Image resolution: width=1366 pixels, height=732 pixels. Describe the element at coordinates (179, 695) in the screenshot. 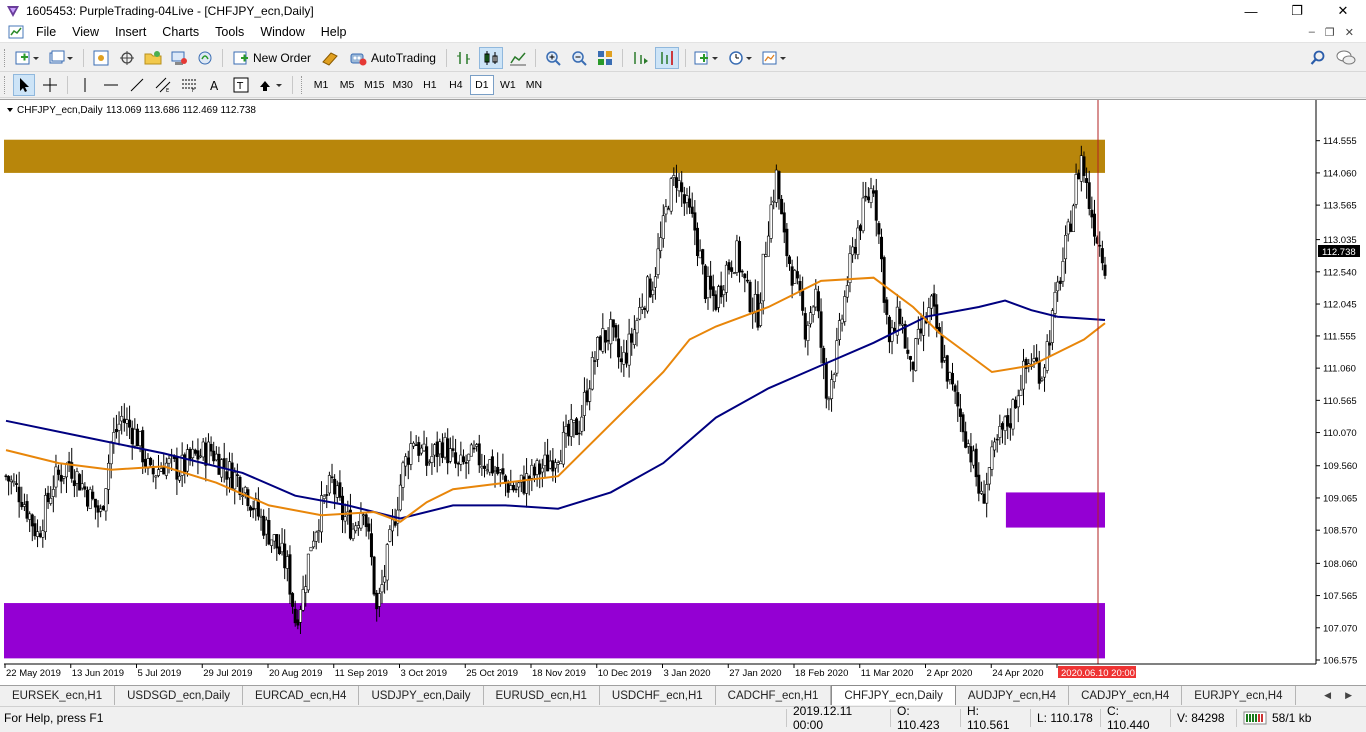

I see `tab-usdsgd: USDSGD_ecn,Daily` at that location.